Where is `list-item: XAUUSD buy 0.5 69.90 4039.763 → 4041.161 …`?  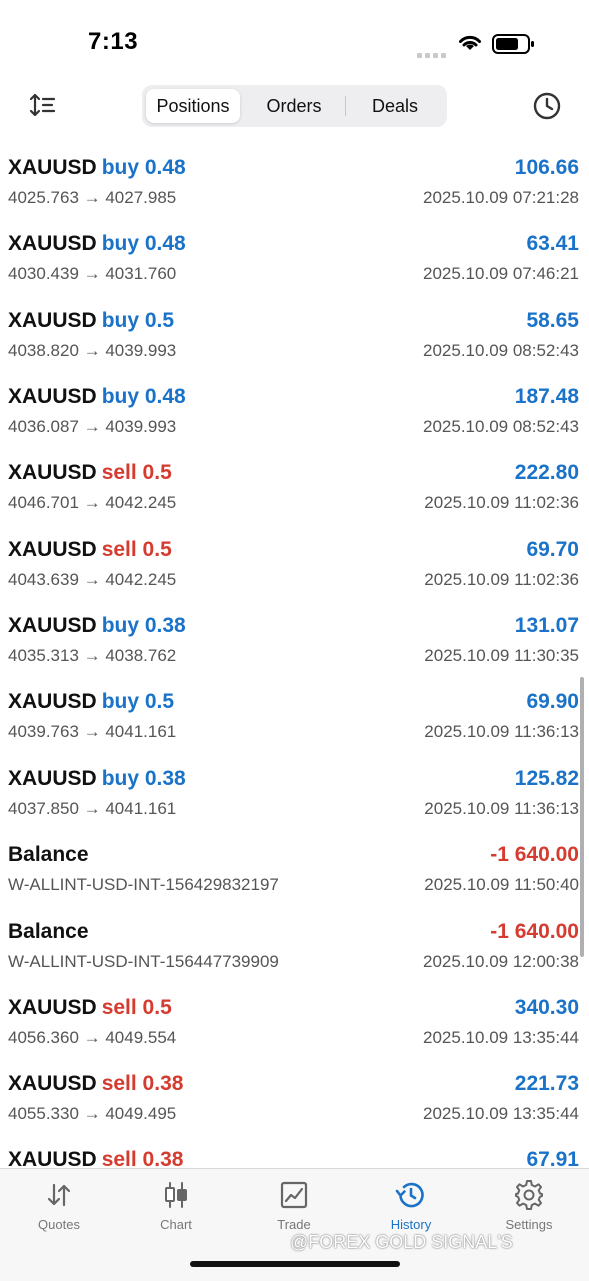
list-item: XAUUSD buy 0.5 69.90 4039.763 → 4041.161 … is located at coordinates (294, 728).